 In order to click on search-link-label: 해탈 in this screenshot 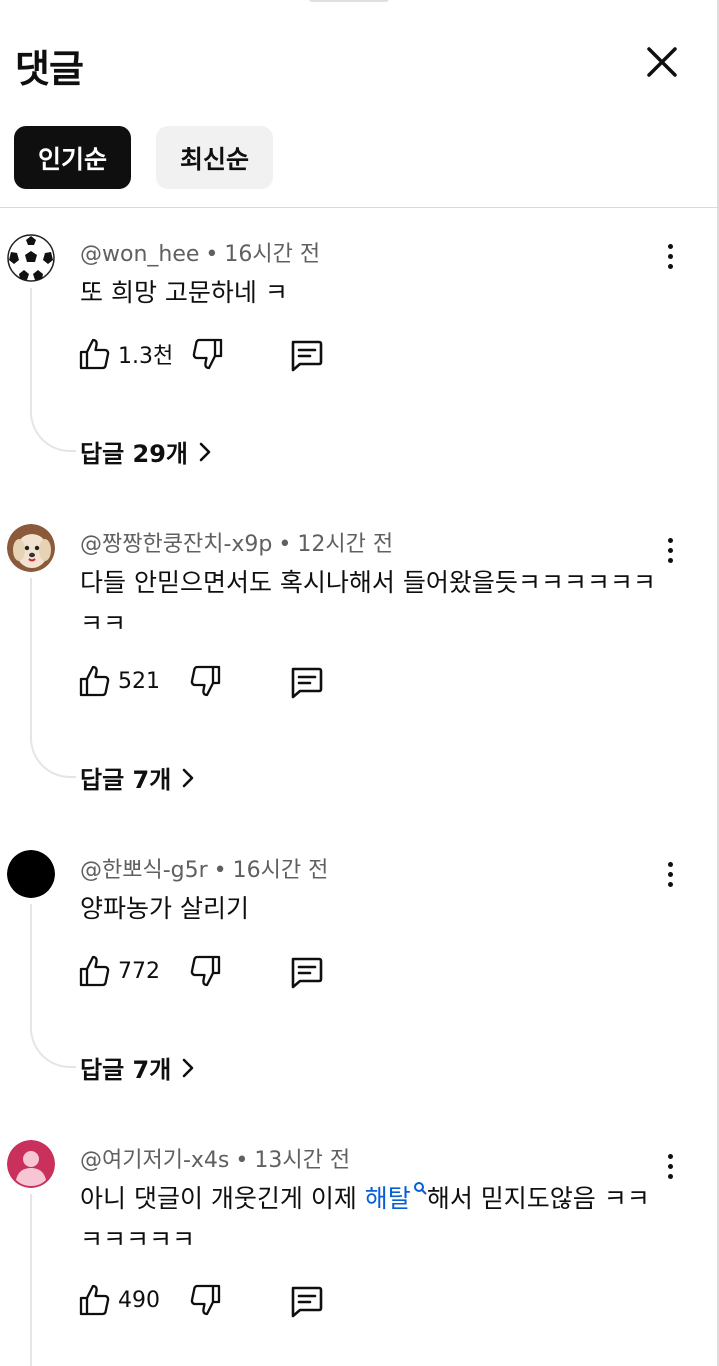, I will do `click(387, 1198)`.